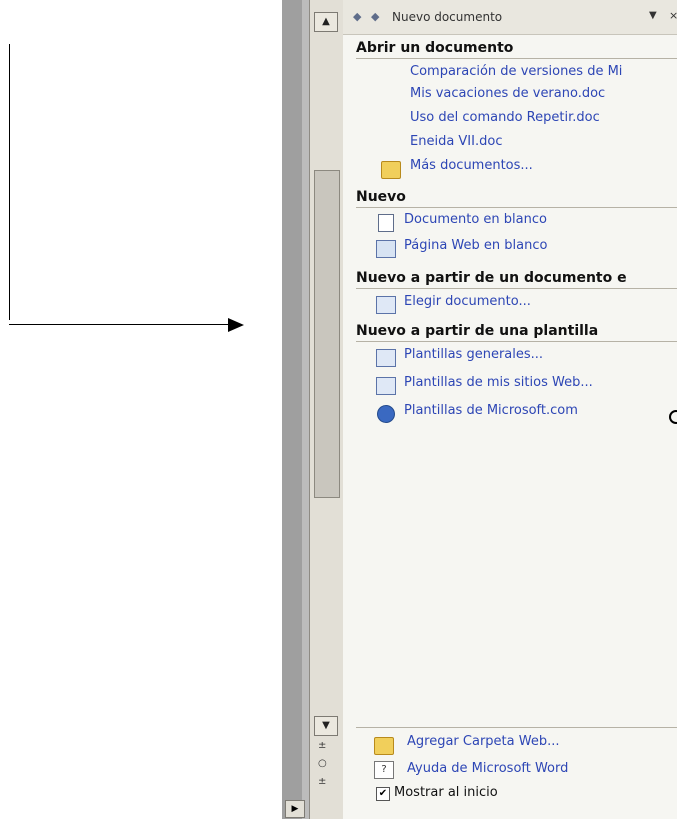 The height and width of the screenshot is (819, 677). Describe the element at coordinates (475, 219) in the screenshot. I see `blank-document-link: Documento en blanco` at that location.